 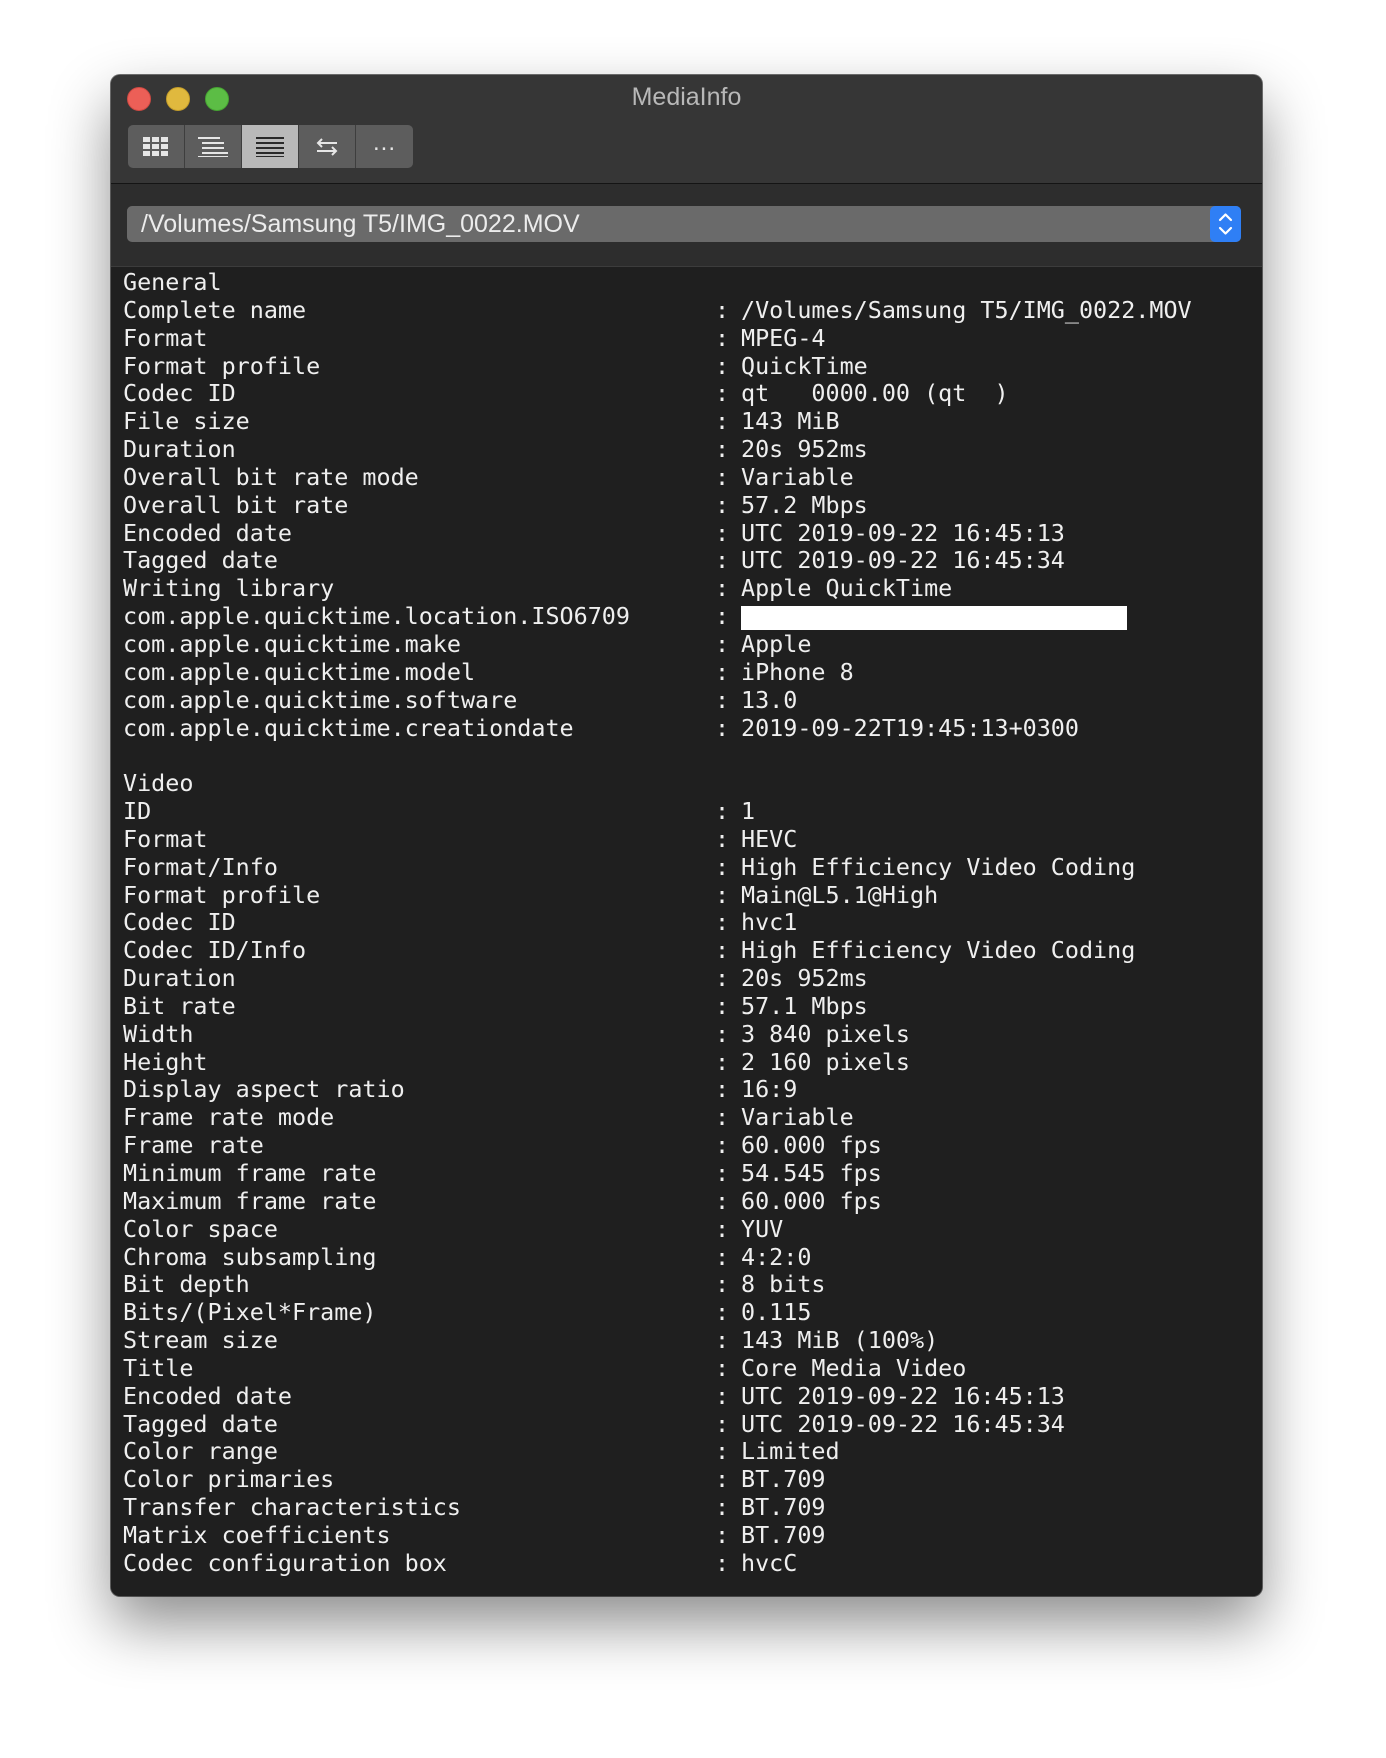 I want to click on field-value: 57.2 Mbps, so click(x=804, y=504).